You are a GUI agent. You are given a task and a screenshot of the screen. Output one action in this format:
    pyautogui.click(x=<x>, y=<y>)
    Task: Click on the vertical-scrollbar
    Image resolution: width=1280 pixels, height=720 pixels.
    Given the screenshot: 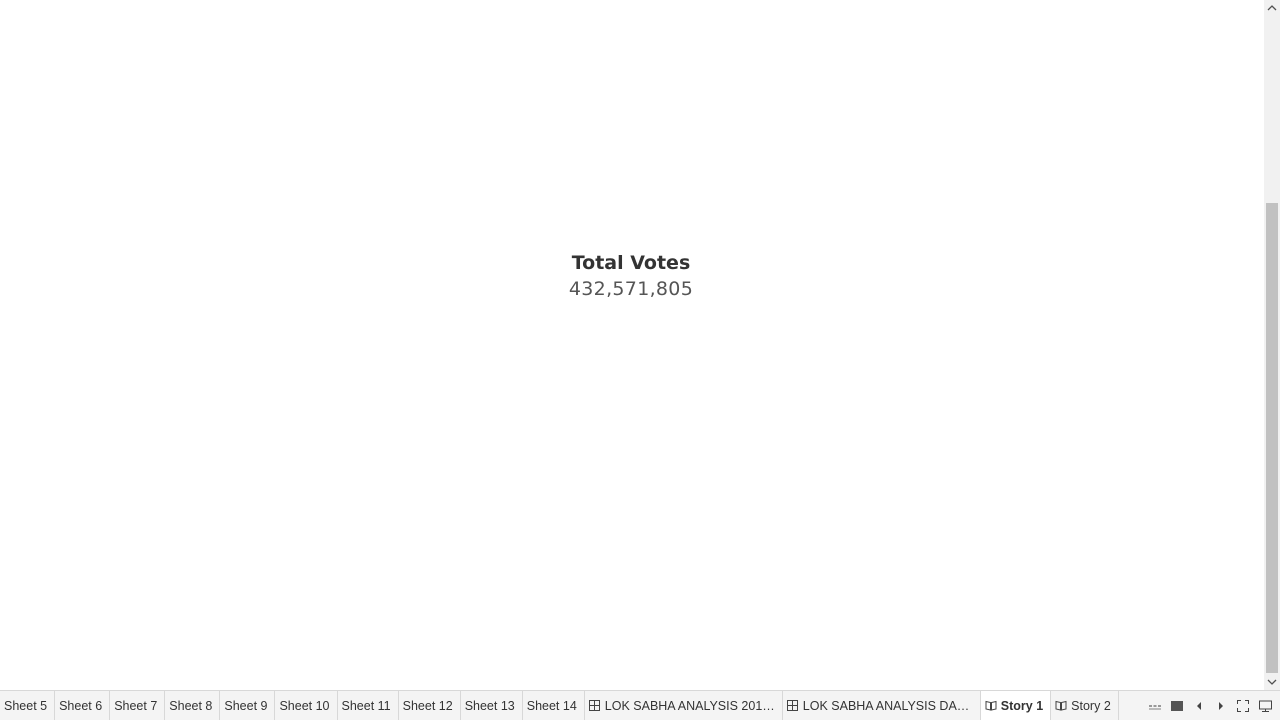 What is the action you would take?
    pyautogui.click(x=1272, y=345)
    